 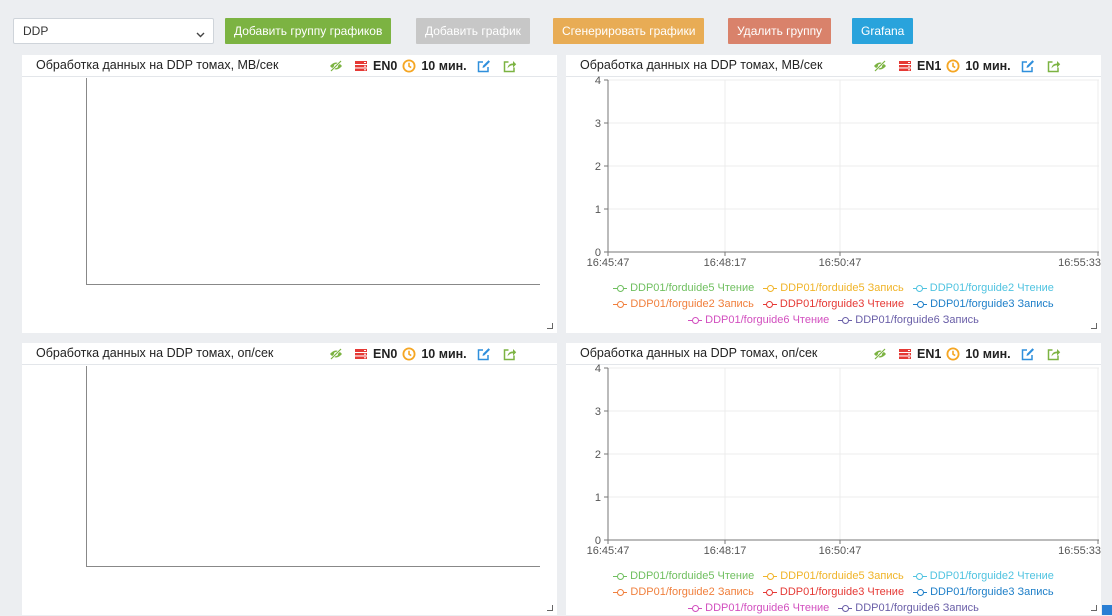 What do you see at coordinates (314, 472) in the screenshot?
I see `empty-chart-area` at bounding box center [314, 472].